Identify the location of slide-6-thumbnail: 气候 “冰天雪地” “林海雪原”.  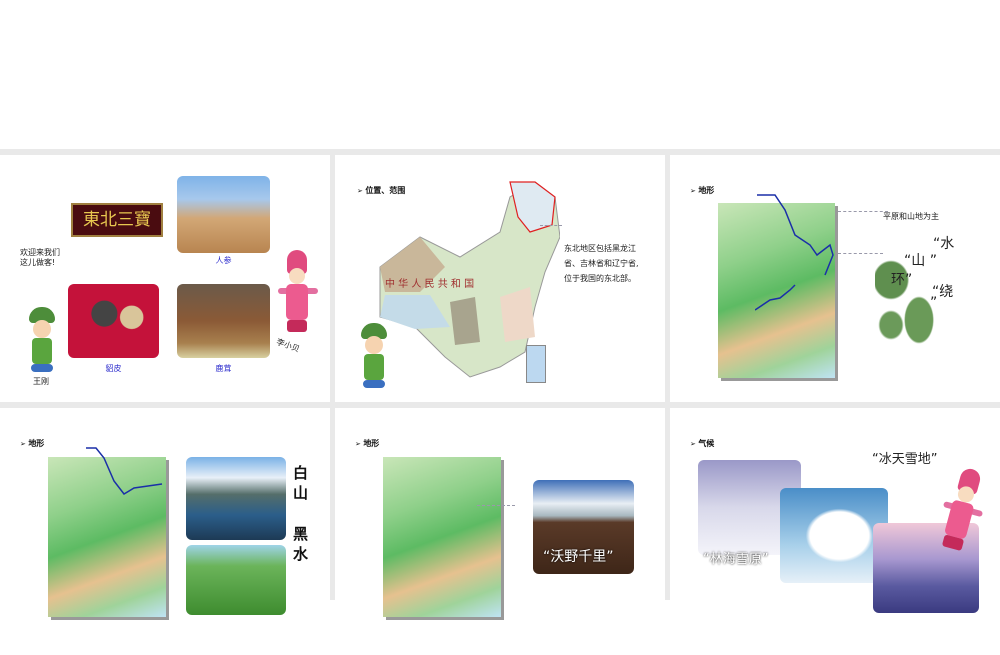
(835, 531).